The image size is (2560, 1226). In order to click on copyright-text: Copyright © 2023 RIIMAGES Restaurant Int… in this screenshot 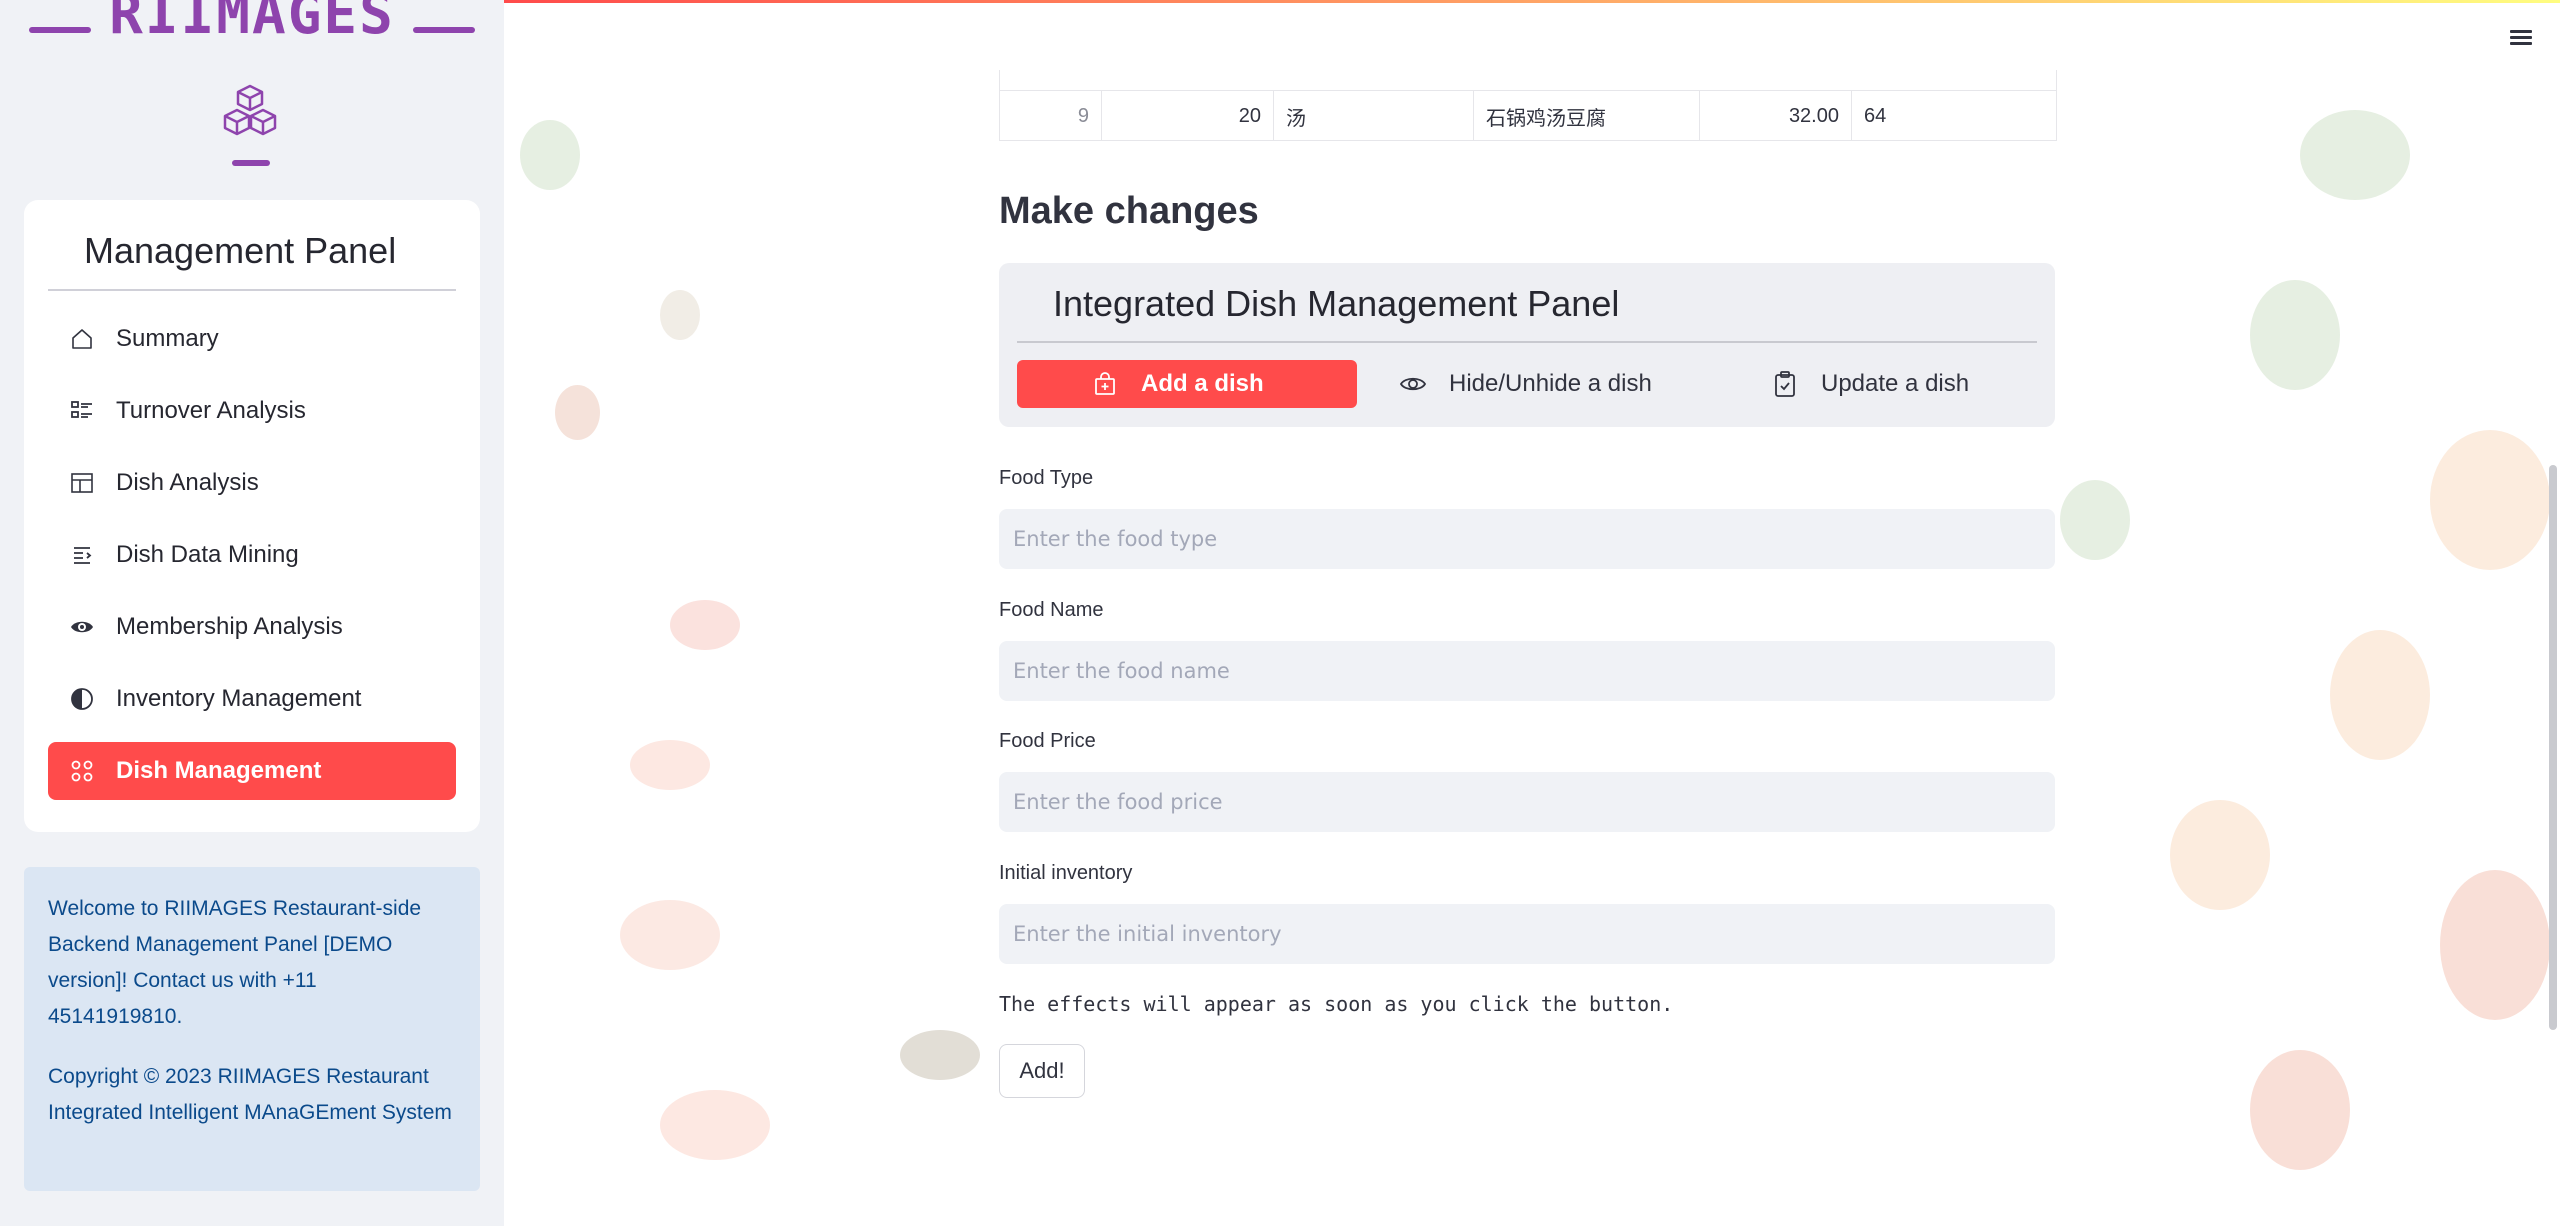, I will do `click(250, 1094)`.